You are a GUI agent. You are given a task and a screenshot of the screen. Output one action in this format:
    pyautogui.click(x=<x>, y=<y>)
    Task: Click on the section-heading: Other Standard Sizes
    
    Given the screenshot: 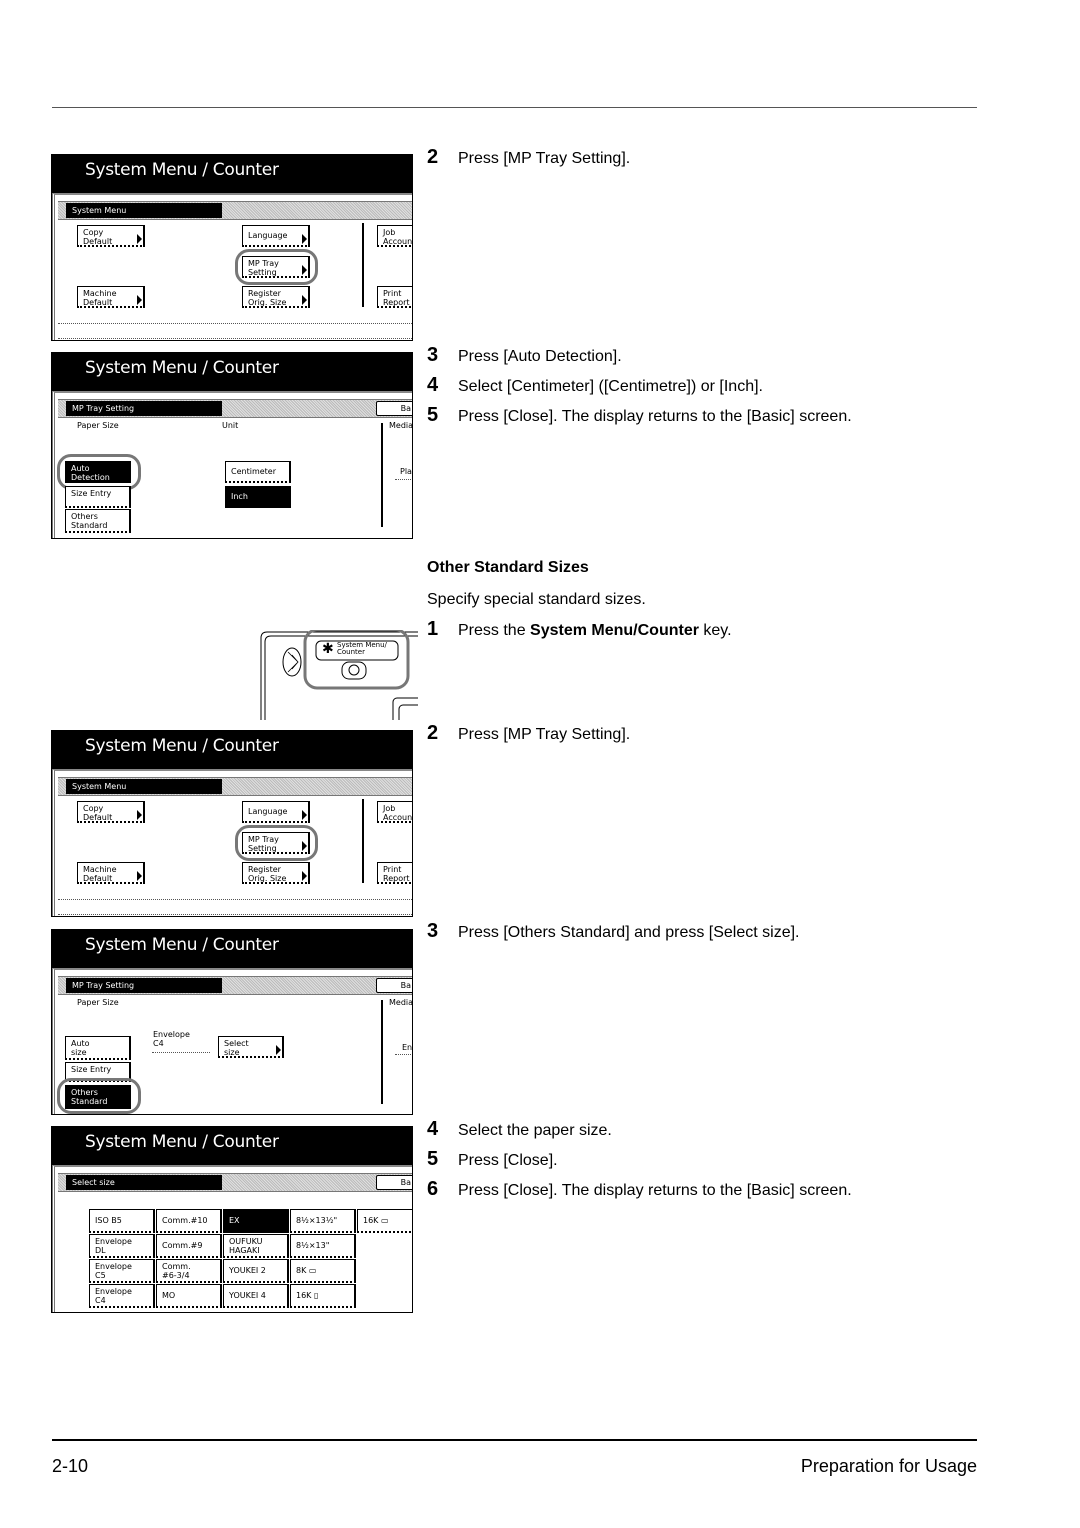 What is the action you would take?
    pyautogui.click(x=508, y=567)
    